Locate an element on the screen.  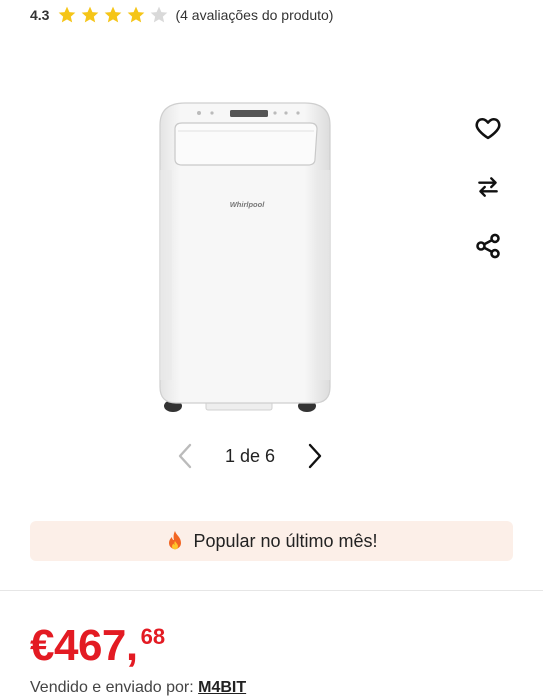
next-image-button is located at coordinates (314, 456).